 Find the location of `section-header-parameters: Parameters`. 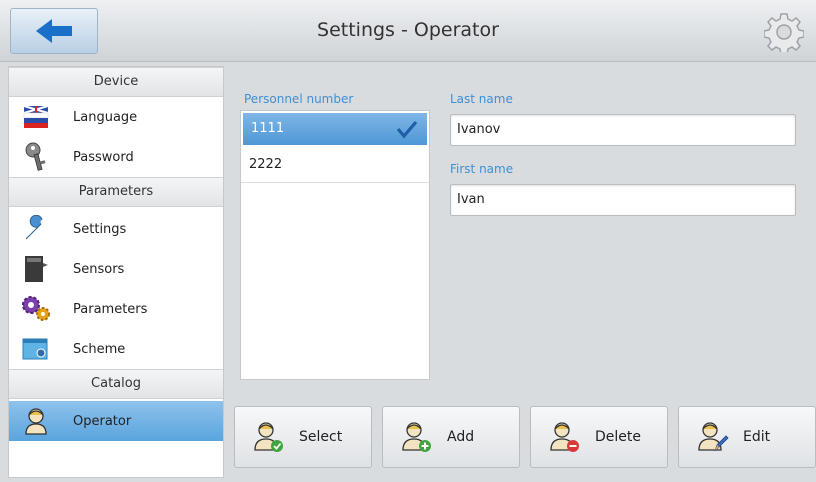

section-header-parameters: Parameters is located at coordinates (116, 192).